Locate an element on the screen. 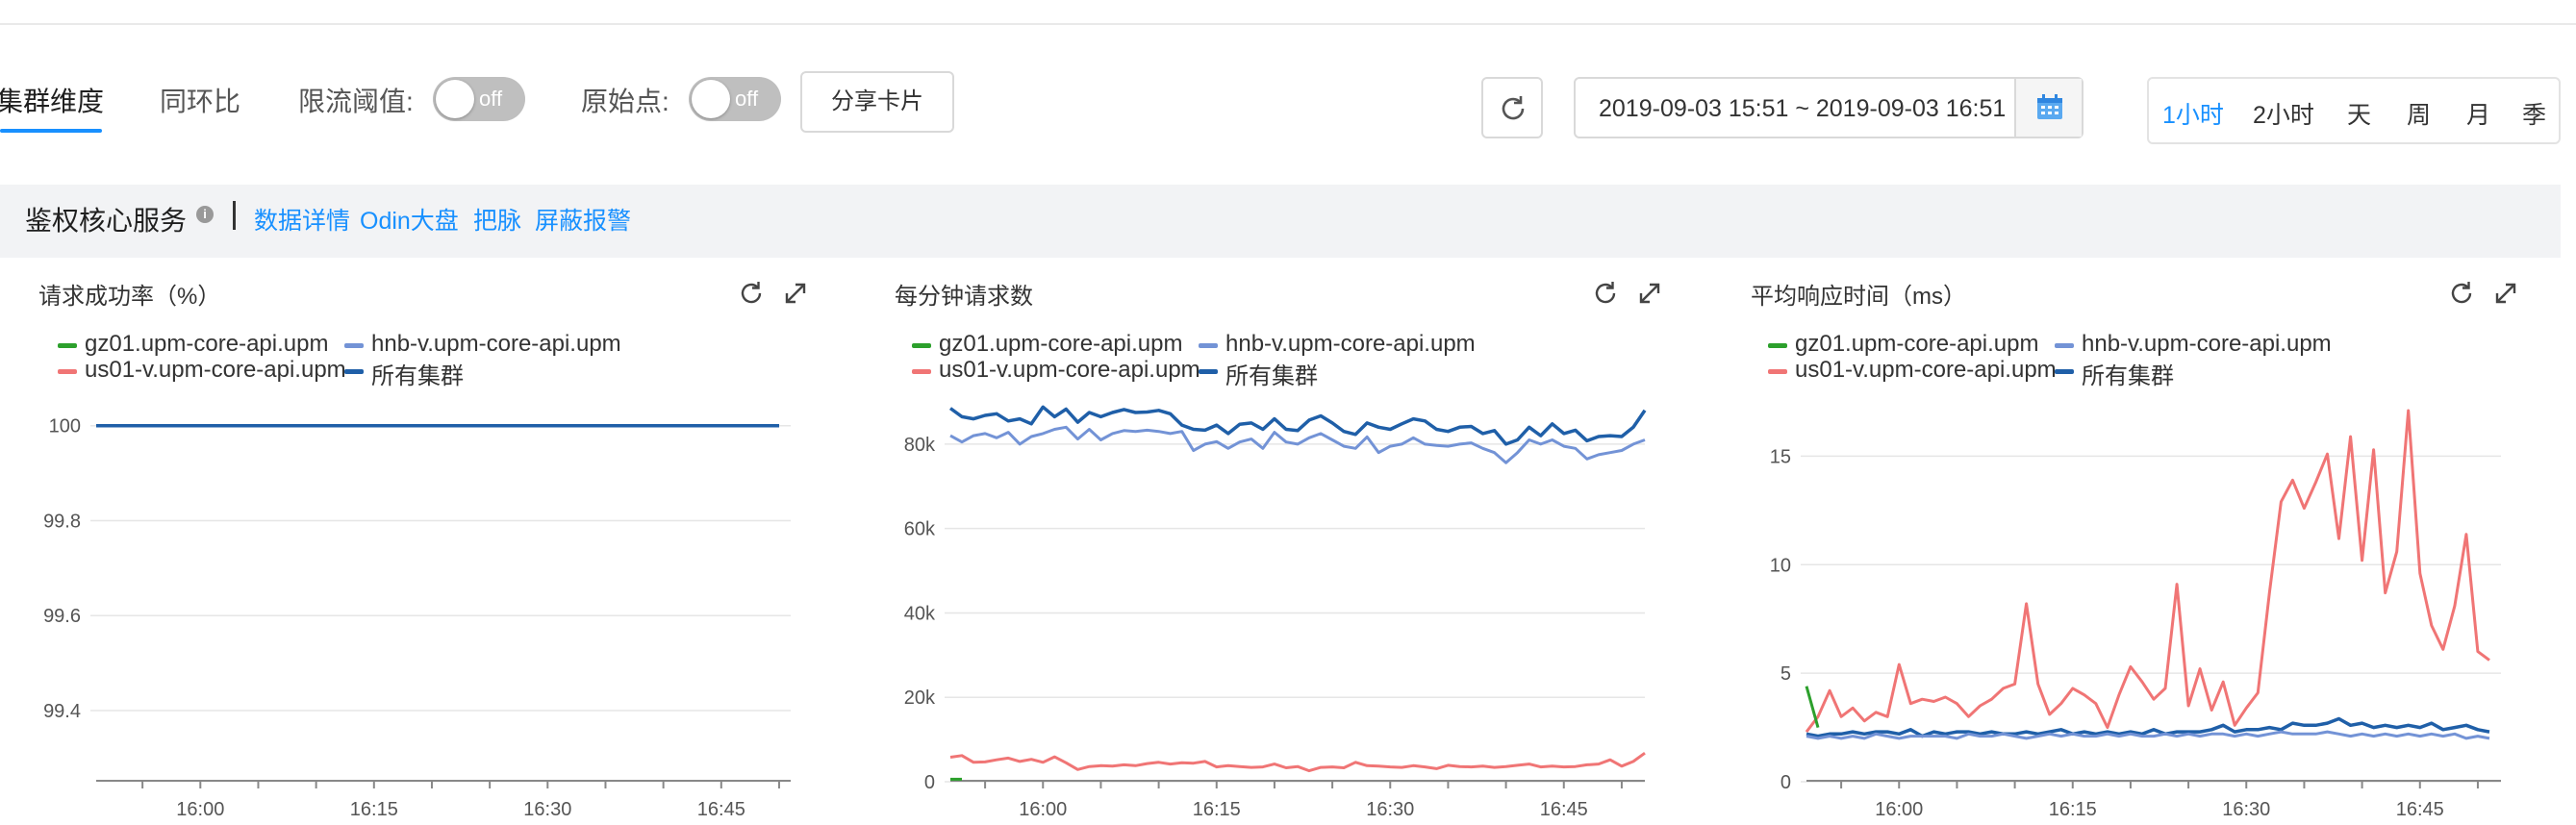  refresh-icon is located at coordinates (1514, 108).